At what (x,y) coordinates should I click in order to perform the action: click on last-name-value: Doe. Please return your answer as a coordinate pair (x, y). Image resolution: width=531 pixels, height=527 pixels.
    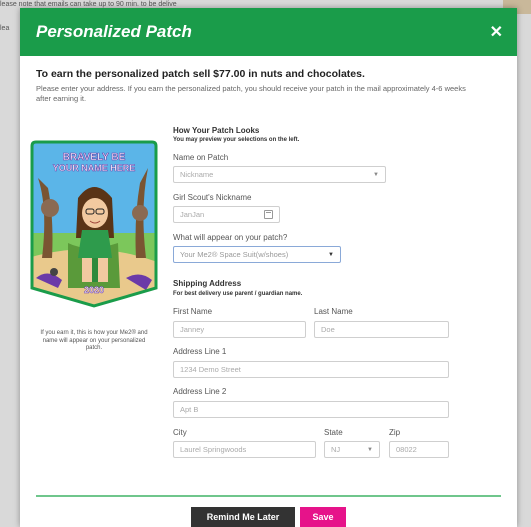
    Looking at the image, I should click on (328, 329).